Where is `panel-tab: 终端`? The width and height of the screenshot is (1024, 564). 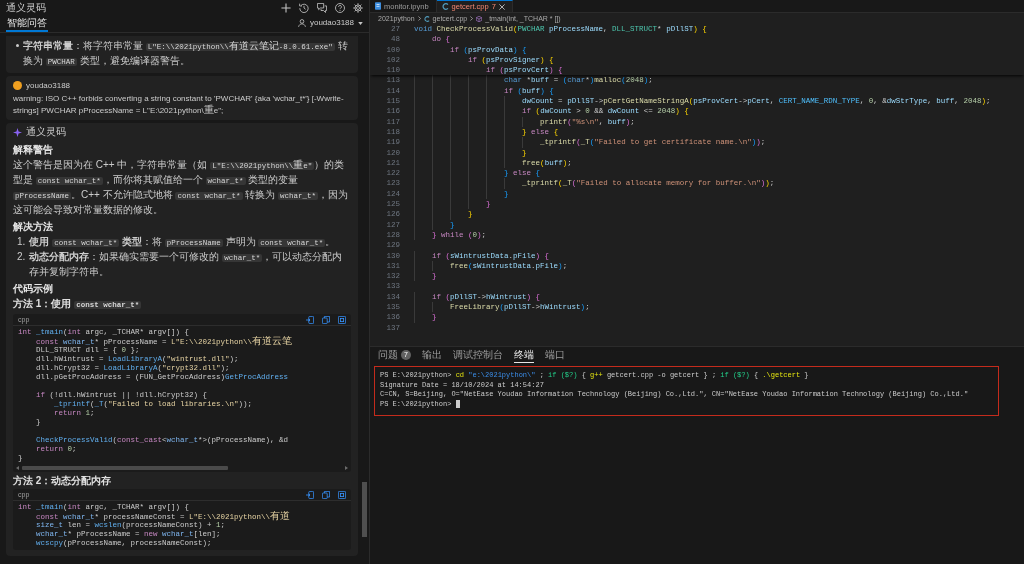
panel-tab: 终端 is located at coordinates (524, 355).